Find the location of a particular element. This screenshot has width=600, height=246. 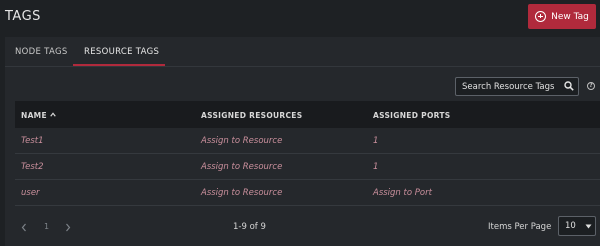

caret-down-icon is located at coordinates (588, 226).